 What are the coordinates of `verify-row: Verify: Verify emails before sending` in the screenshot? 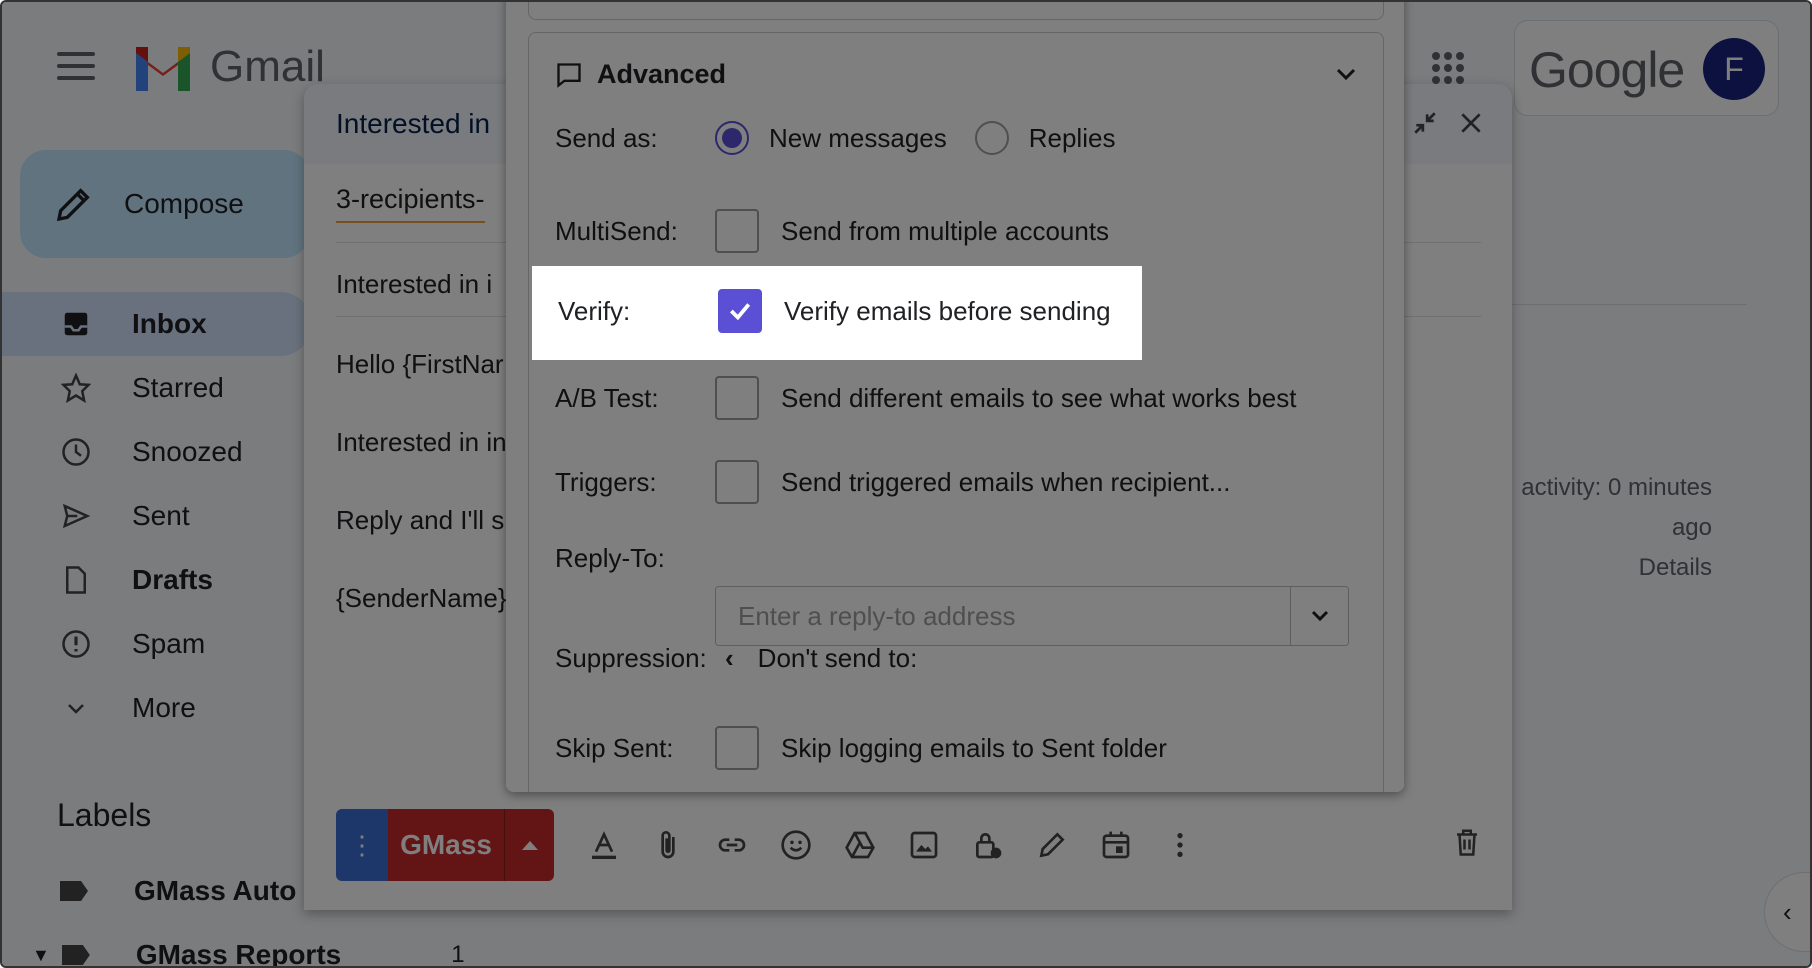 It's located at (834, 311).